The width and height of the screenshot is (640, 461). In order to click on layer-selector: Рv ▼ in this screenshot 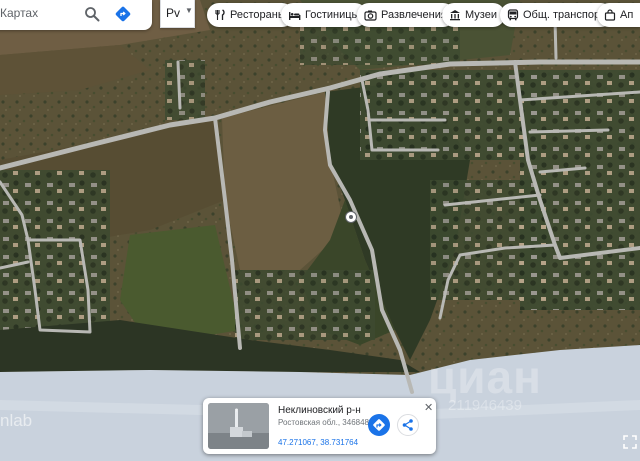, I will do `click(177, 14)`.